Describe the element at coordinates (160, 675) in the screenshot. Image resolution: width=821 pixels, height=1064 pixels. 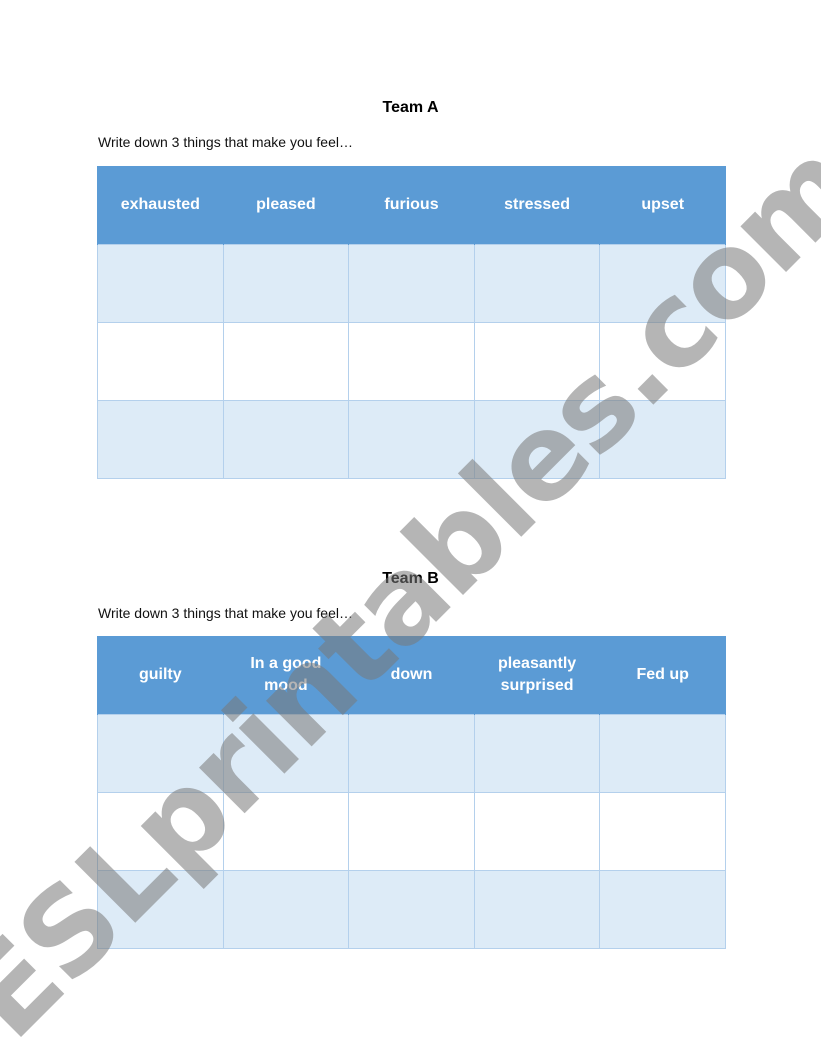
I see `column-header: guilty` at that location.